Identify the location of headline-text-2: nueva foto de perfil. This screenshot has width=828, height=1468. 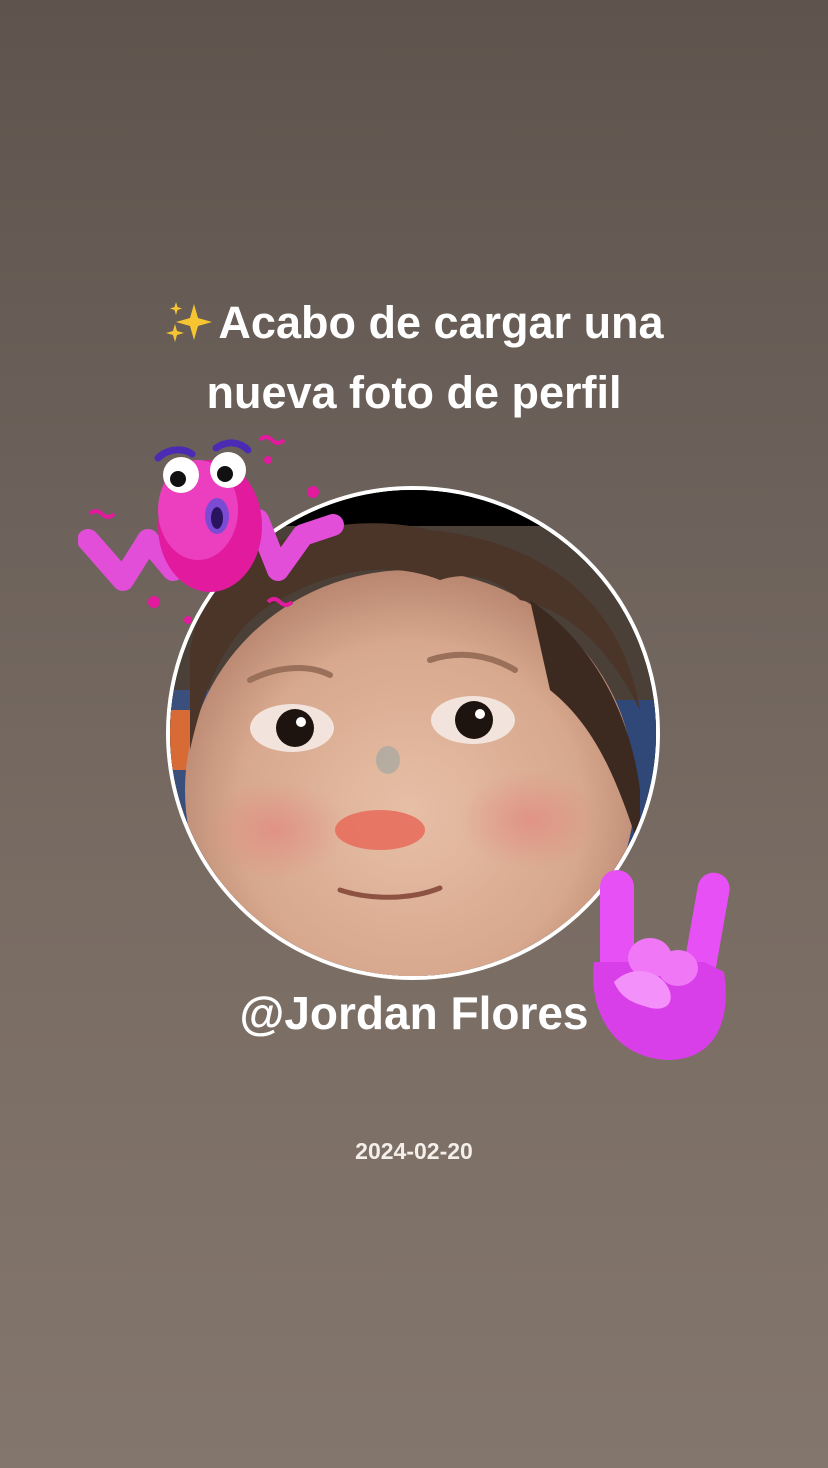
(414, 392).